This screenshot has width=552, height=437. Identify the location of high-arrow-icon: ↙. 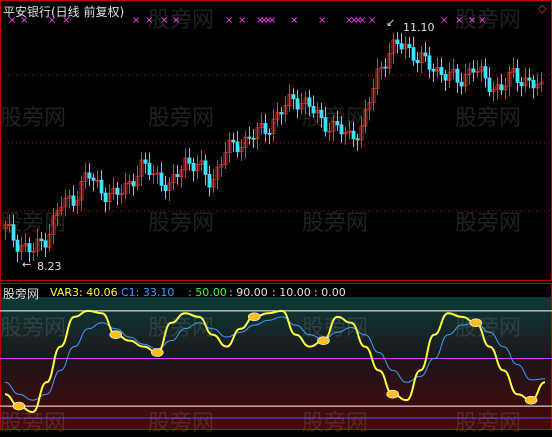
(391, 22).